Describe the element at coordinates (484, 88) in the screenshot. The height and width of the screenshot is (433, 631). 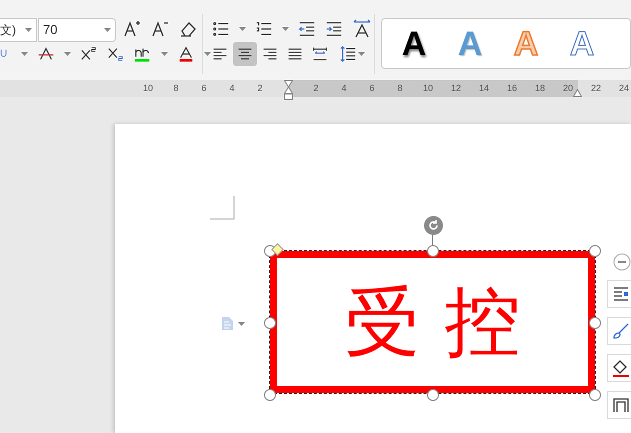
I see `ruler-number: 14` at that location.